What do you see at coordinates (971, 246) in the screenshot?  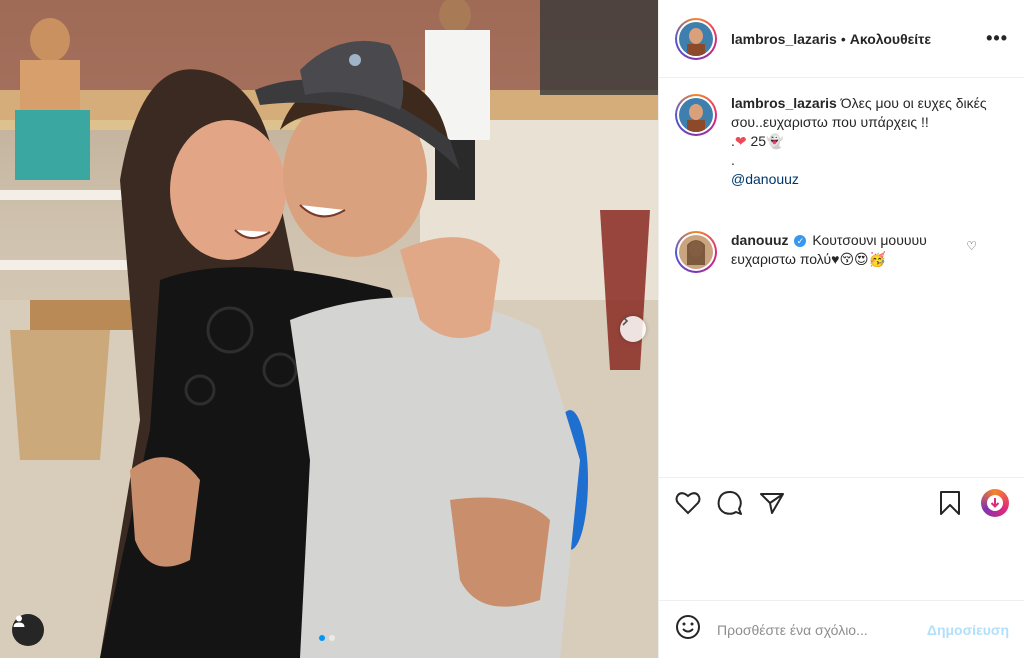 I see `comment-like-heart-icon: ♡` at bounding box center [971, 246].